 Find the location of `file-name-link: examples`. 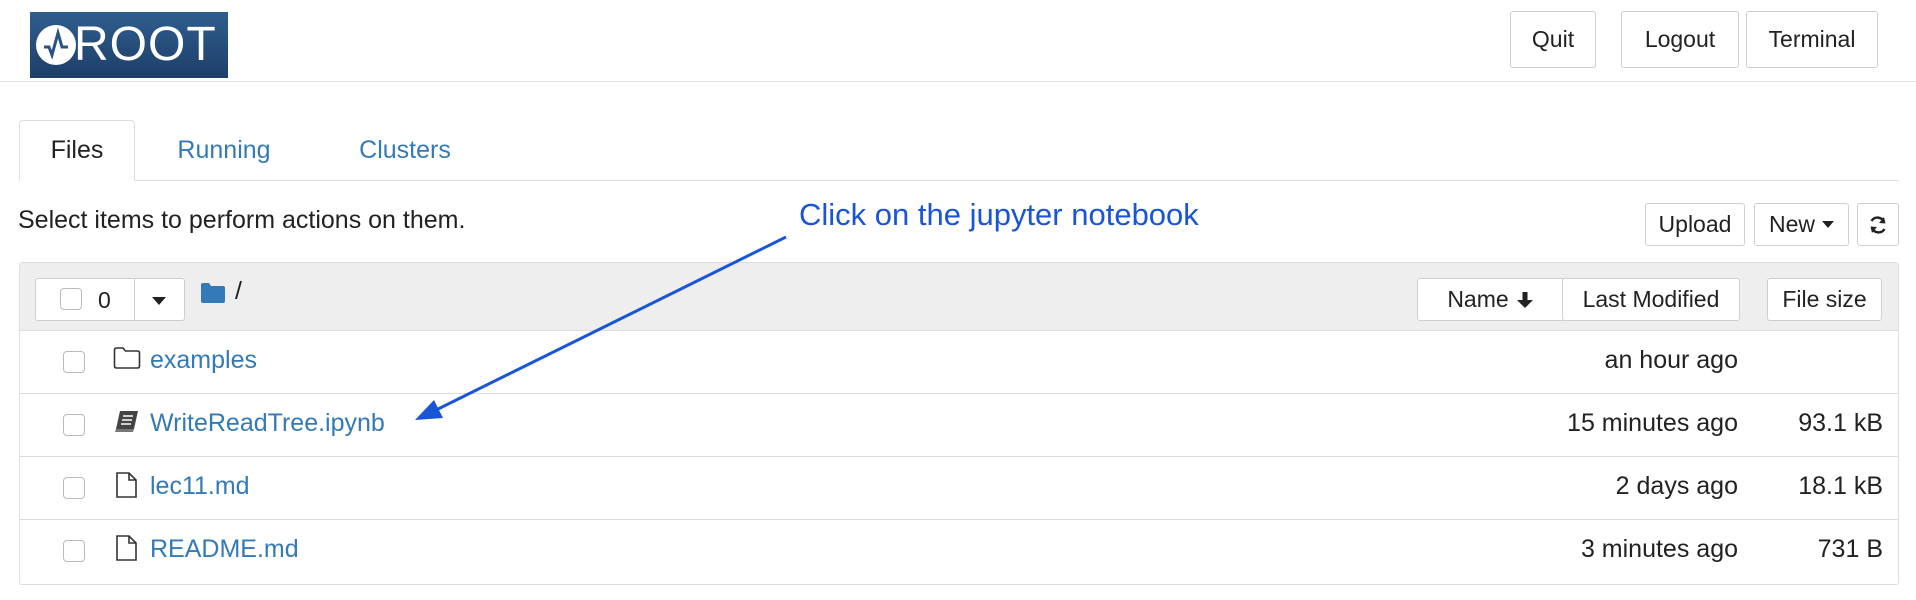

file-name-link: examples is located at coordinates (203, 360).